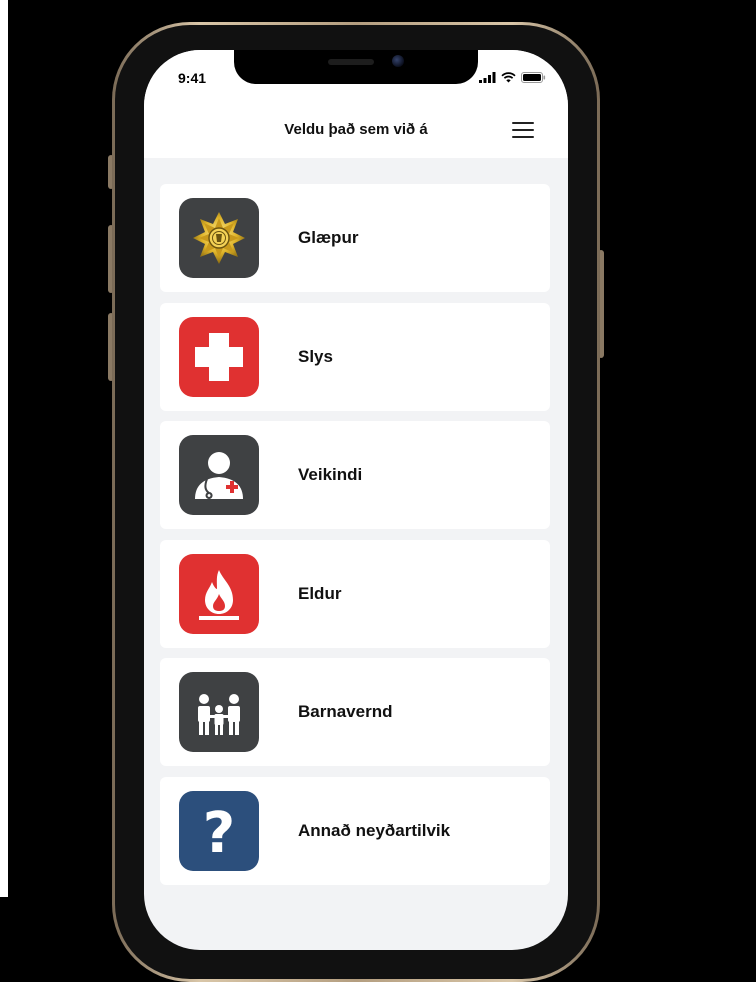  I want to click on phone-notch, so click(356, 67).